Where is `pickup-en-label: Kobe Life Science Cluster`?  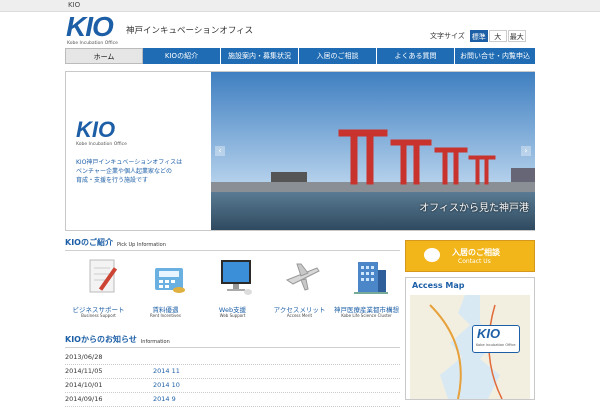 pickup-en-label: Kobe Life Science Cluster is located at coordinates (366, 315).